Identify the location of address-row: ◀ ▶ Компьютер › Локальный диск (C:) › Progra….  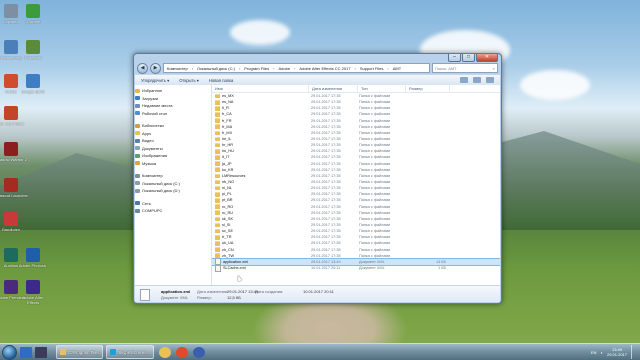
(317, 68).